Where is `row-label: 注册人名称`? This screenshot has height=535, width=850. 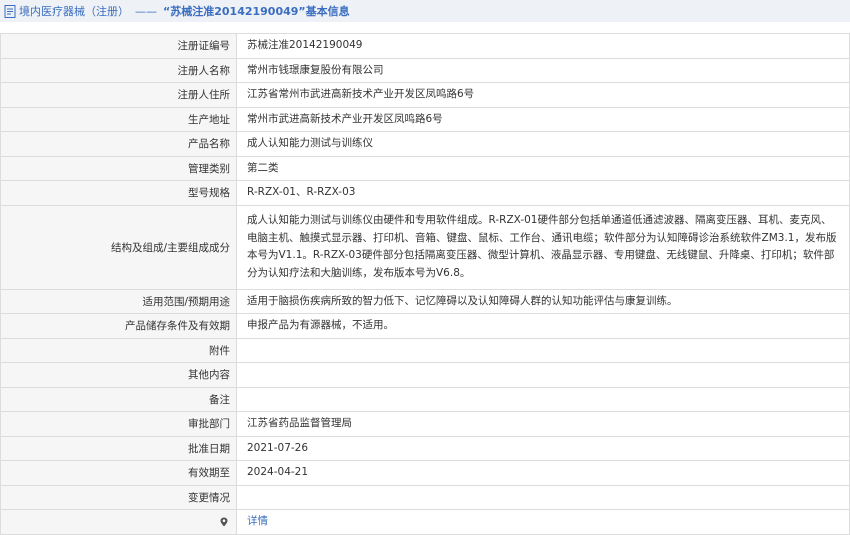 row-label: 注册人名称 is located at coordinates (118, 70).